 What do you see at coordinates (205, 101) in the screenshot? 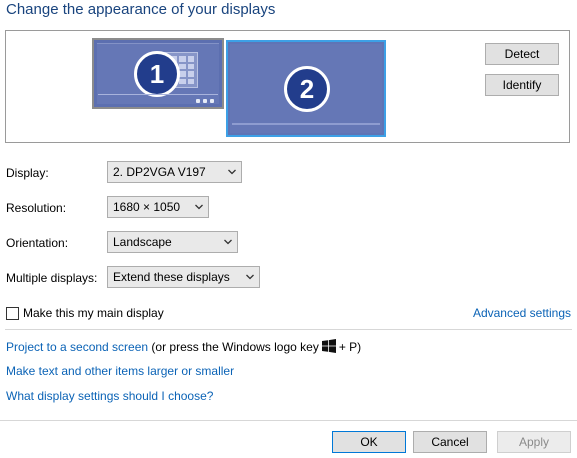
I see `taskbar-dots-icon` at bounding box center [205, 101].